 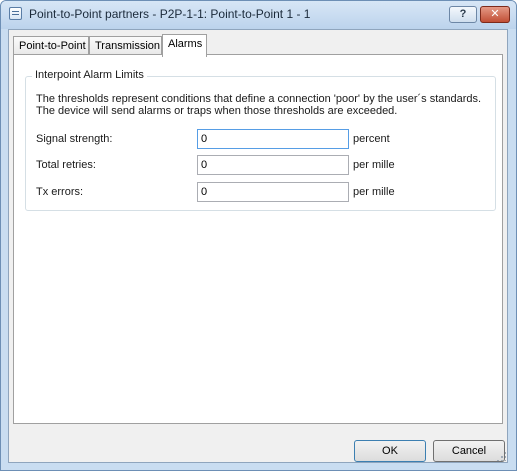 I want to click on tab-point-to-point: Point-to-Point, so click(x=51, y=45).